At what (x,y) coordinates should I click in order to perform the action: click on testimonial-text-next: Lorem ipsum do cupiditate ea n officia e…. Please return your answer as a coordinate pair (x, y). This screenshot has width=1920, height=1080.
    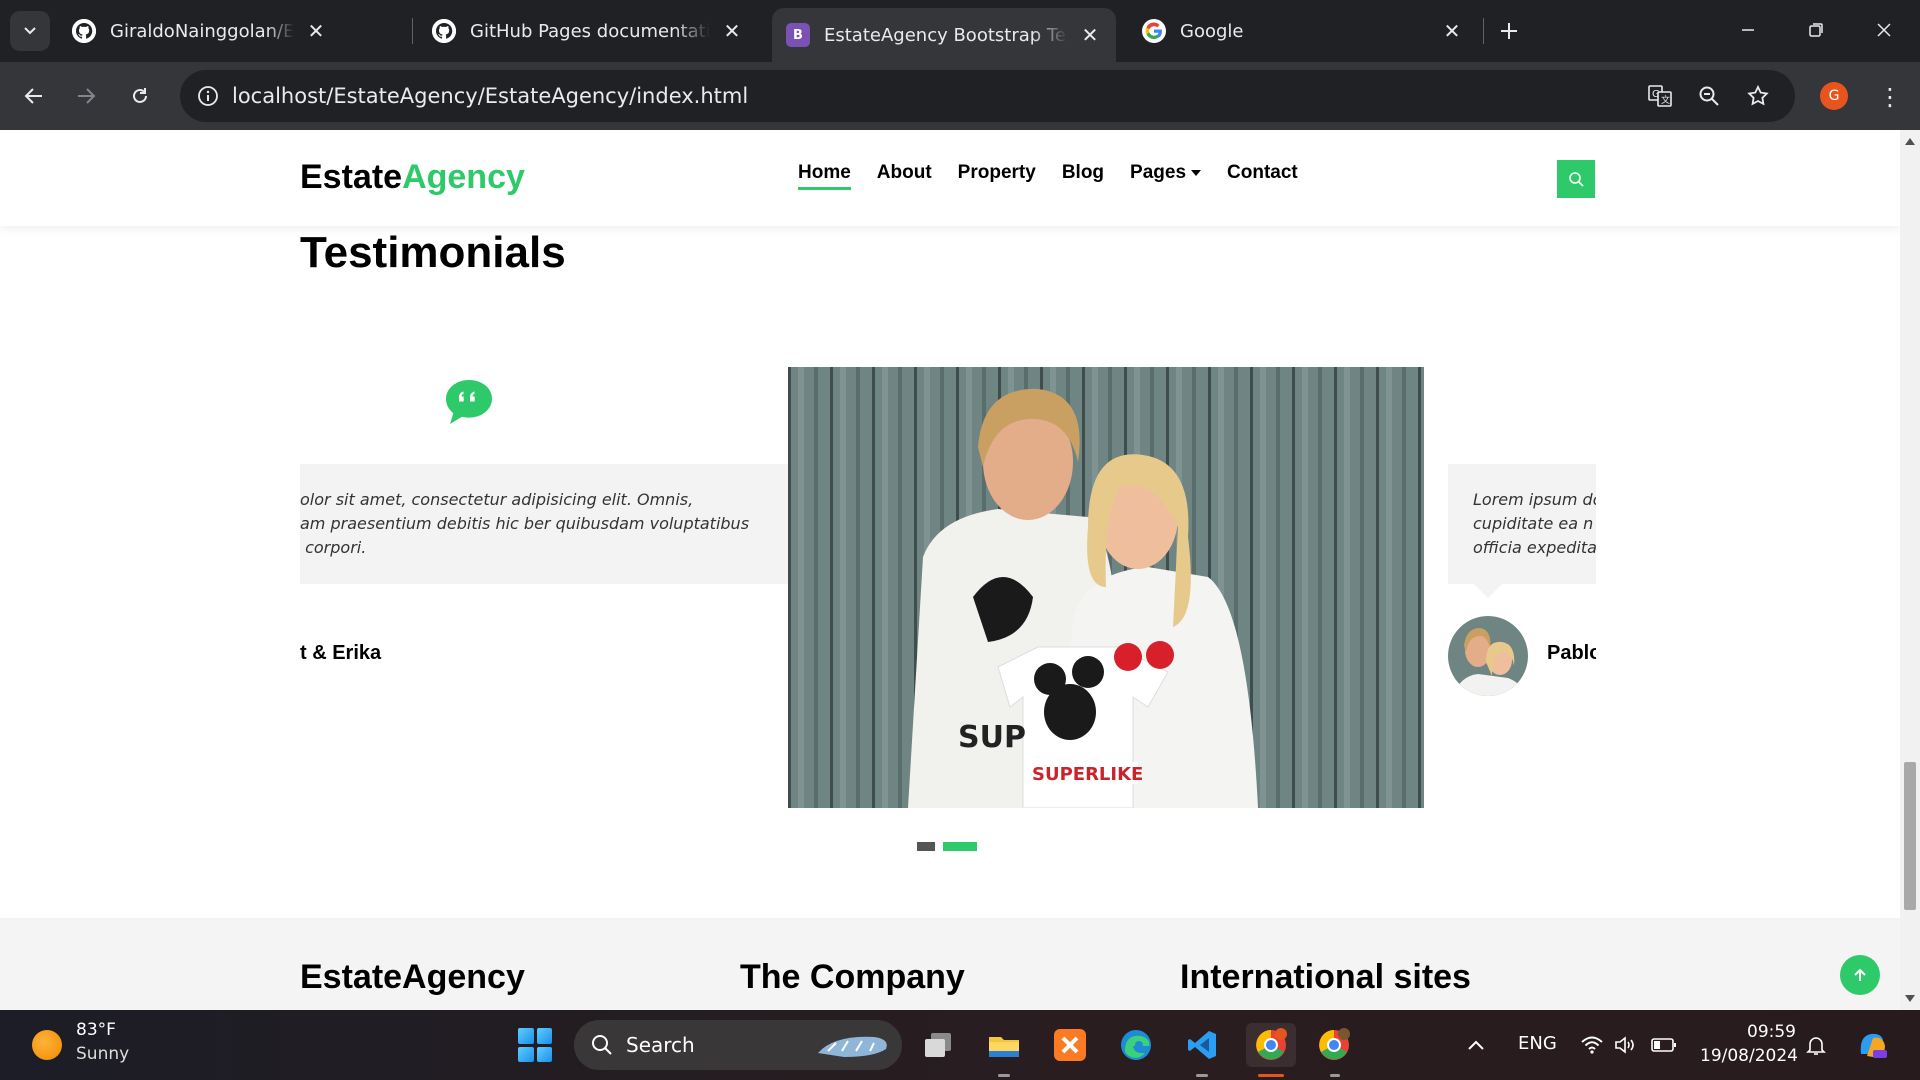
    Looking at the image, I should click on (1534, 523).